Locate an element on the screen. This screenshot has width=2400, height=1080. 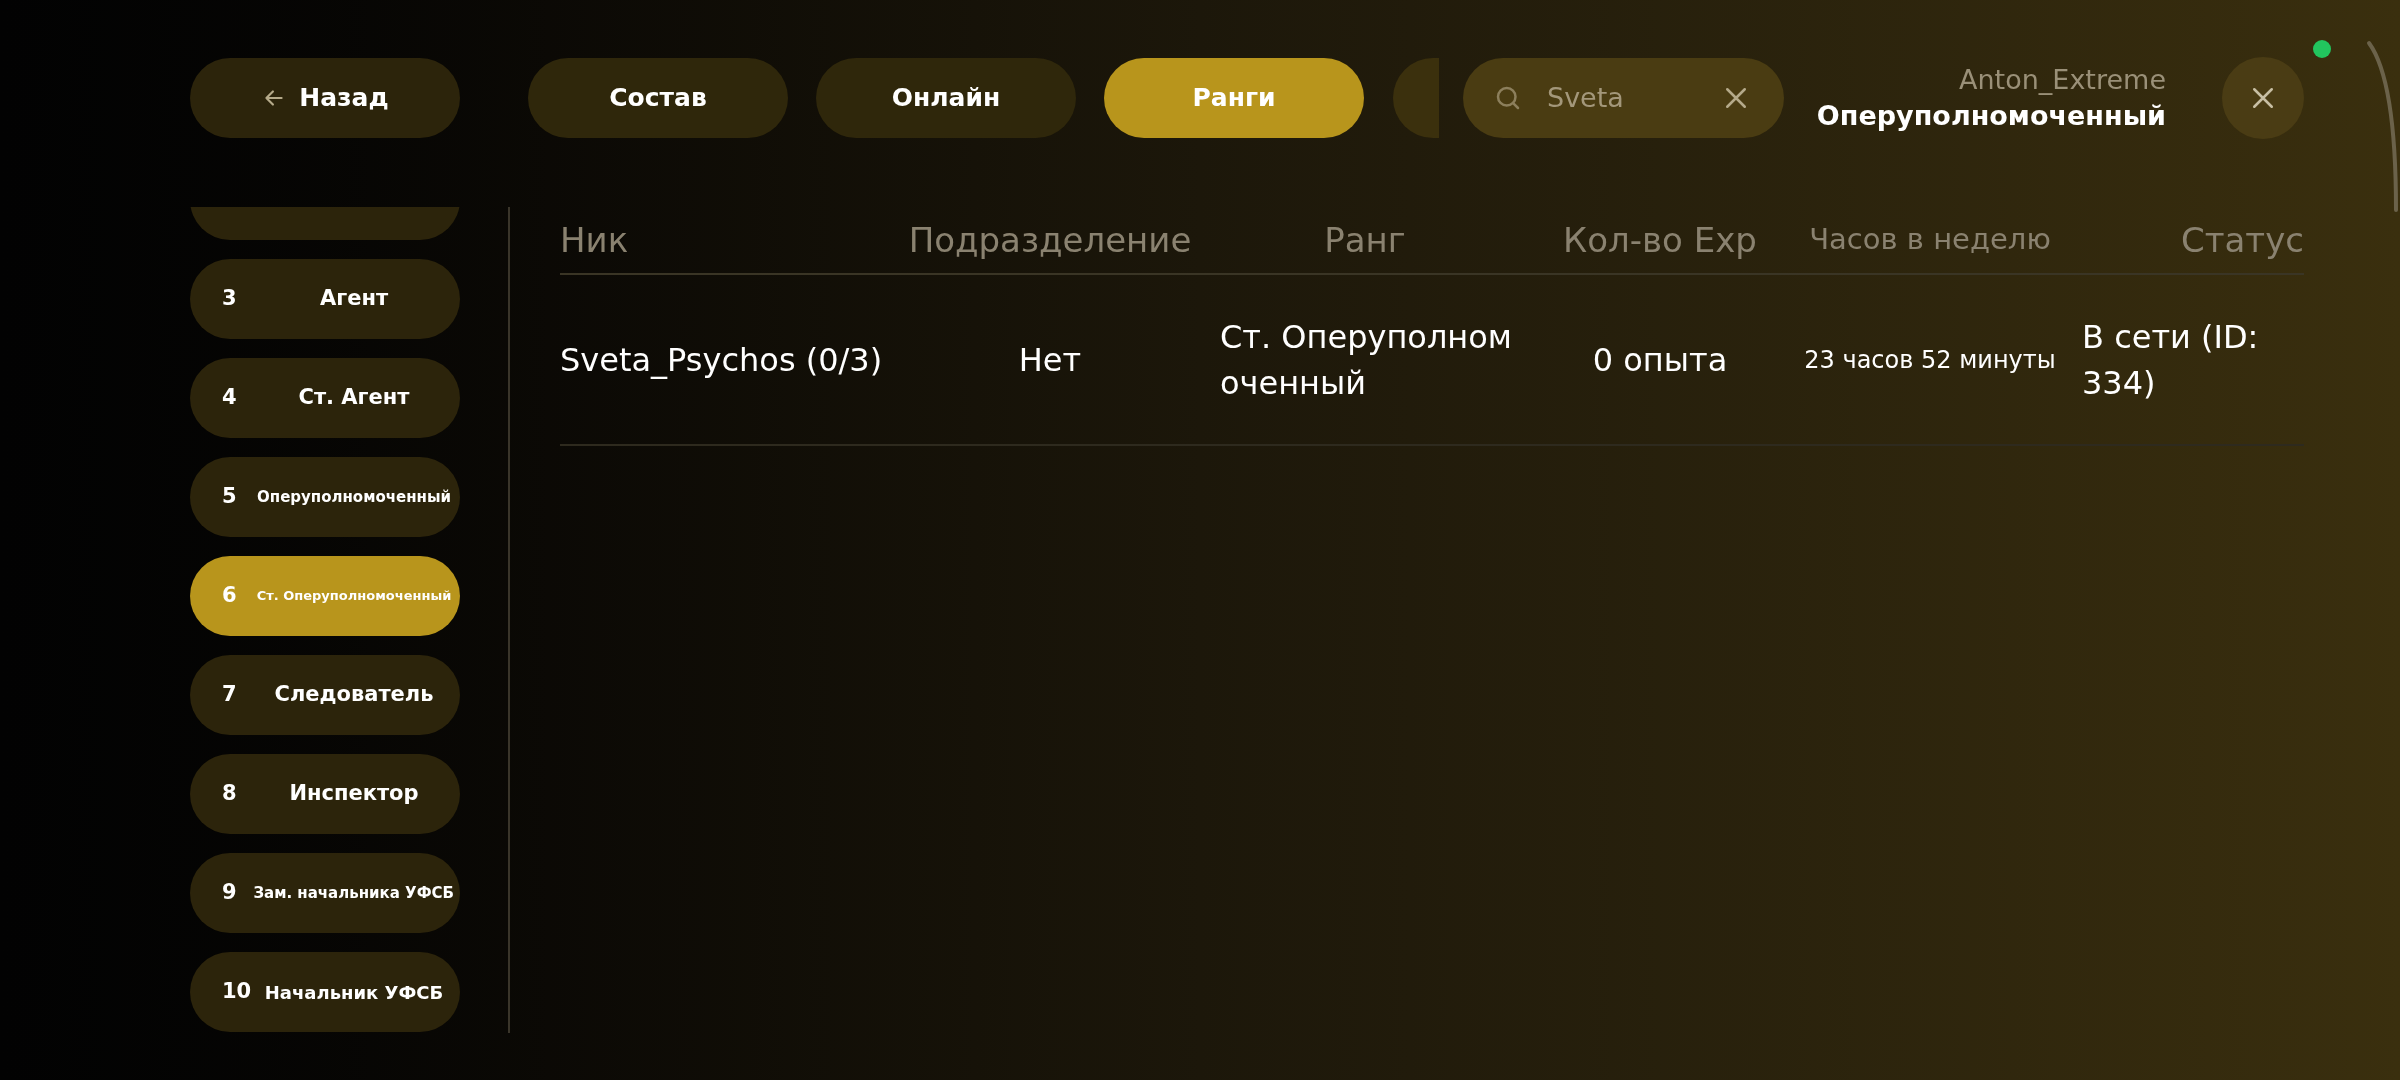
sidebar-item: 8 Инспектор is located at coordinates (325, 794).